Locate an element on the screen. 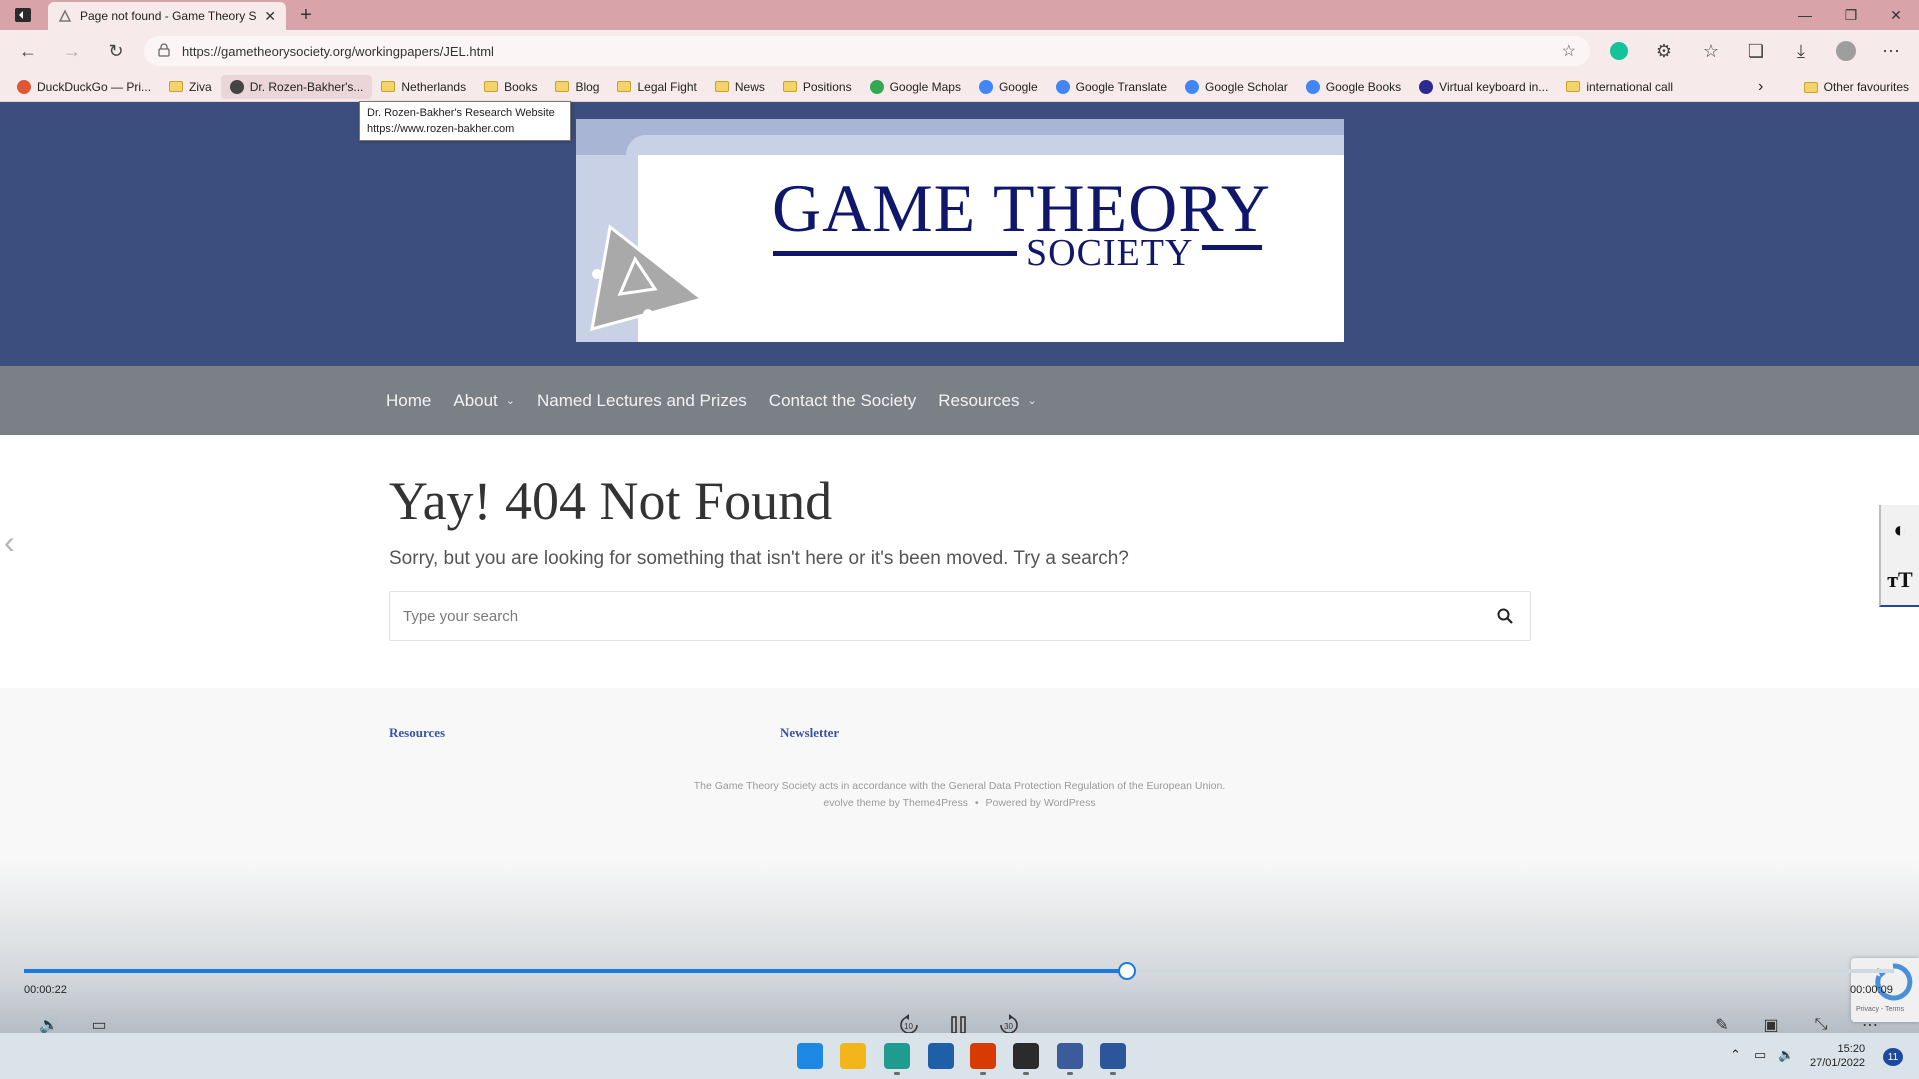 The width and height of the screenshot is (1919, 1079). seek-bar is located at coordinates (959, 971).